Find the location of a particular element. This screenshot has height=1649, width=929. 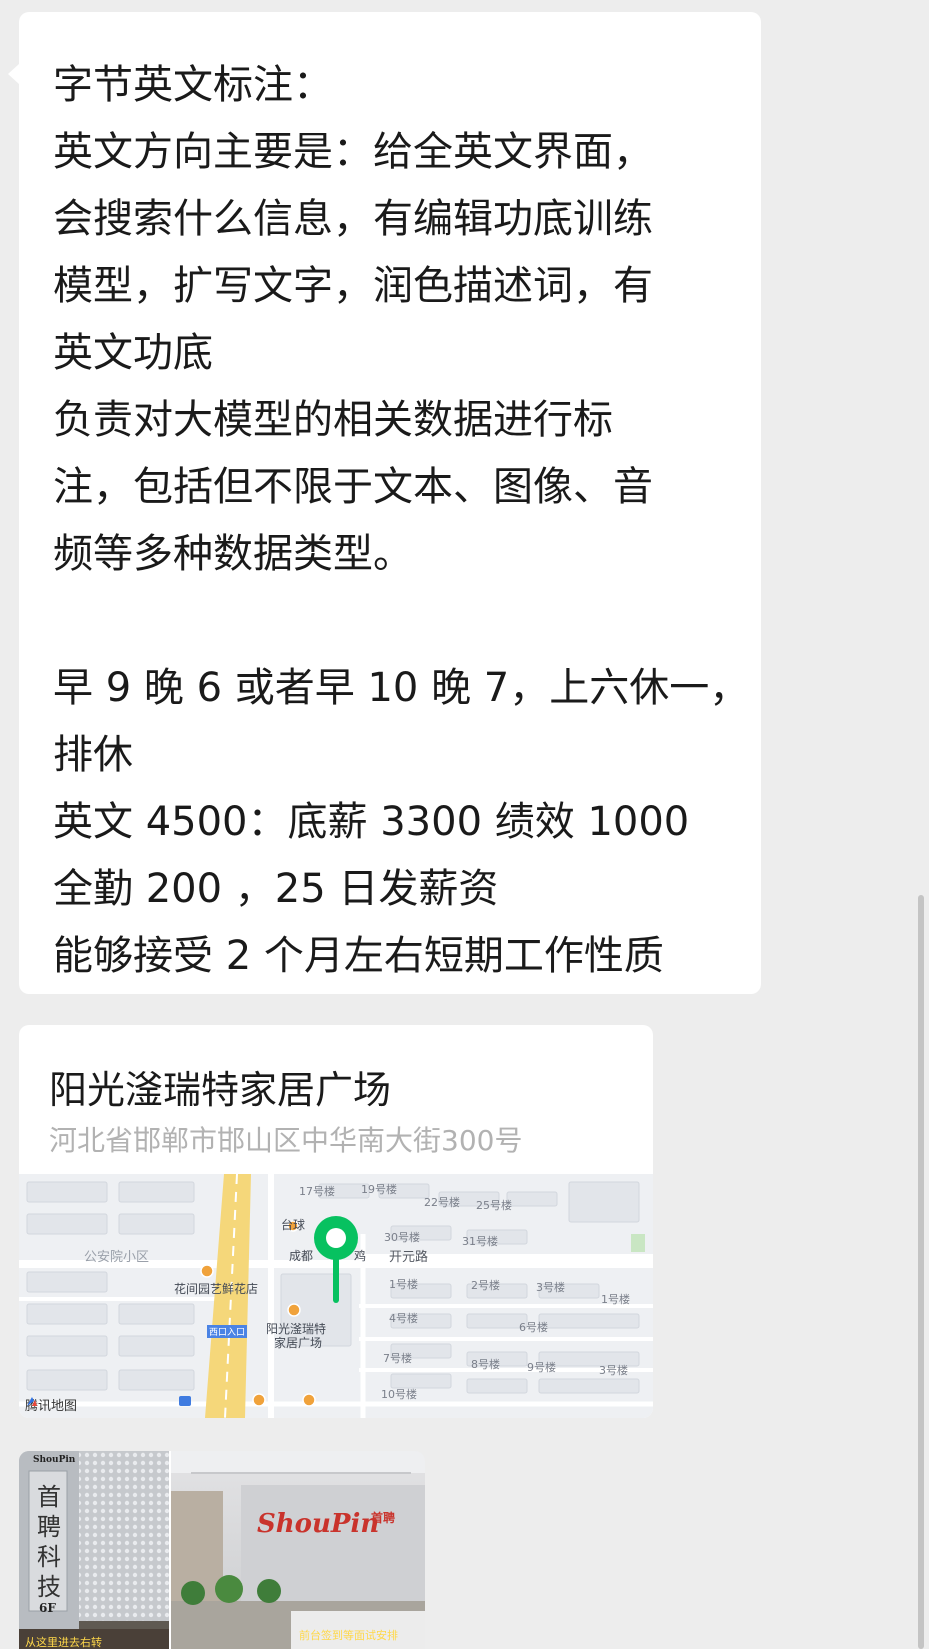

tencent-map-logo-icon is located at coordinates (32, 1401).